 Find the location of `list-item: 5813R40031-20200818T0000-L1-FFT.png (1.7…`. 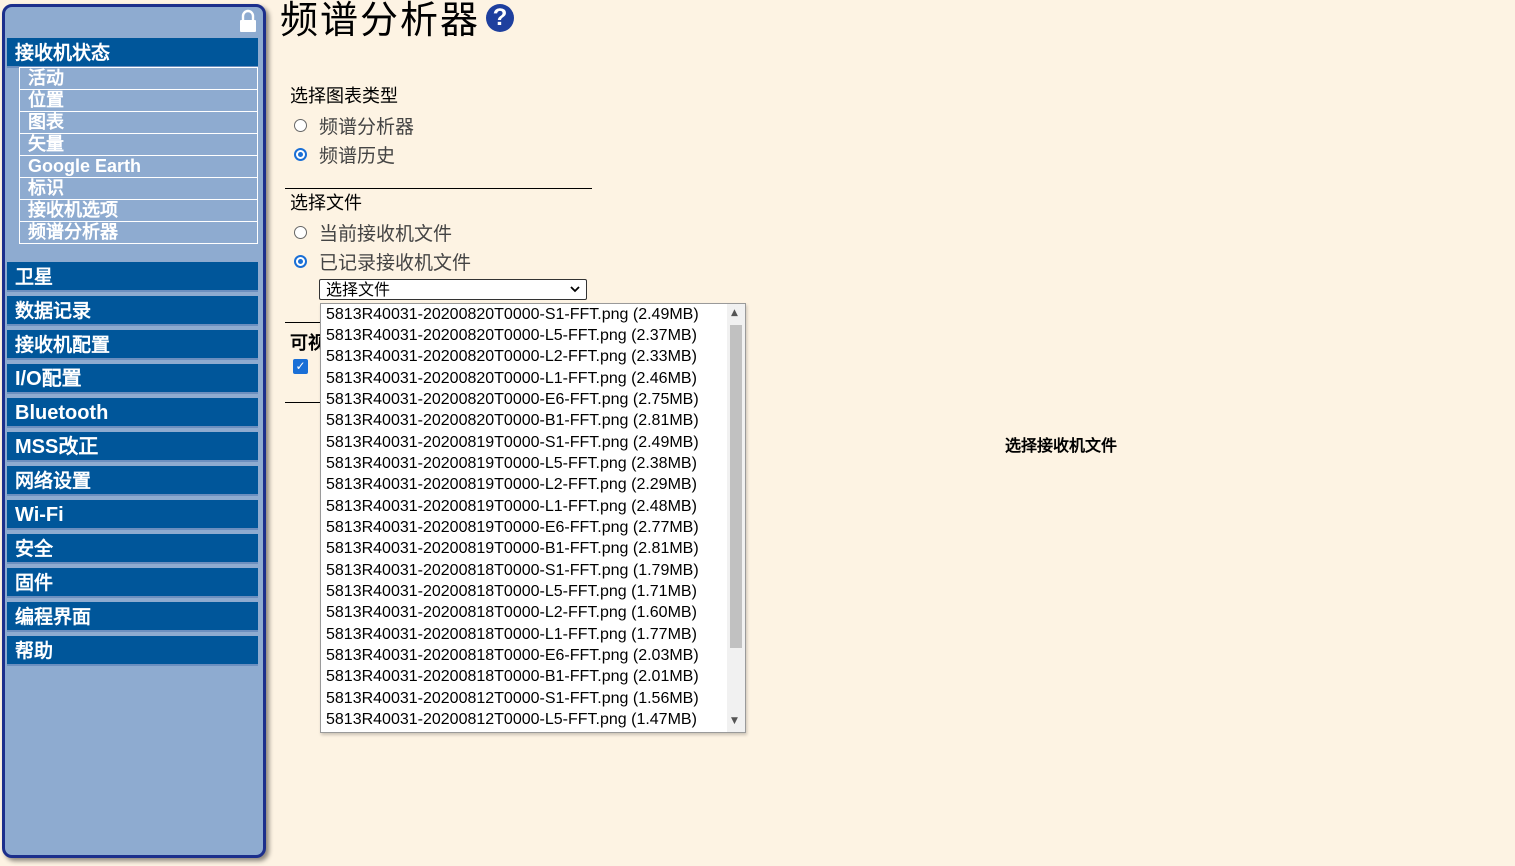

list-item: 5813R40031-20200818T0000-L1-FFT.png (1.7… is located at coordinates (511, 634).